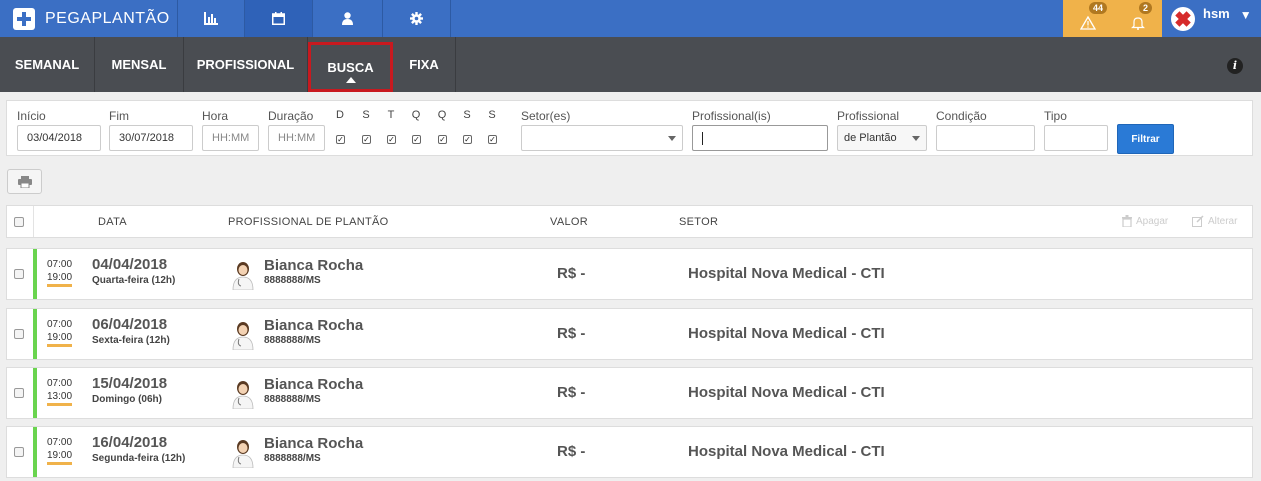 The image size is (1261, 481). I want to click on tab-fixa: FIXA, so click(424, 64).